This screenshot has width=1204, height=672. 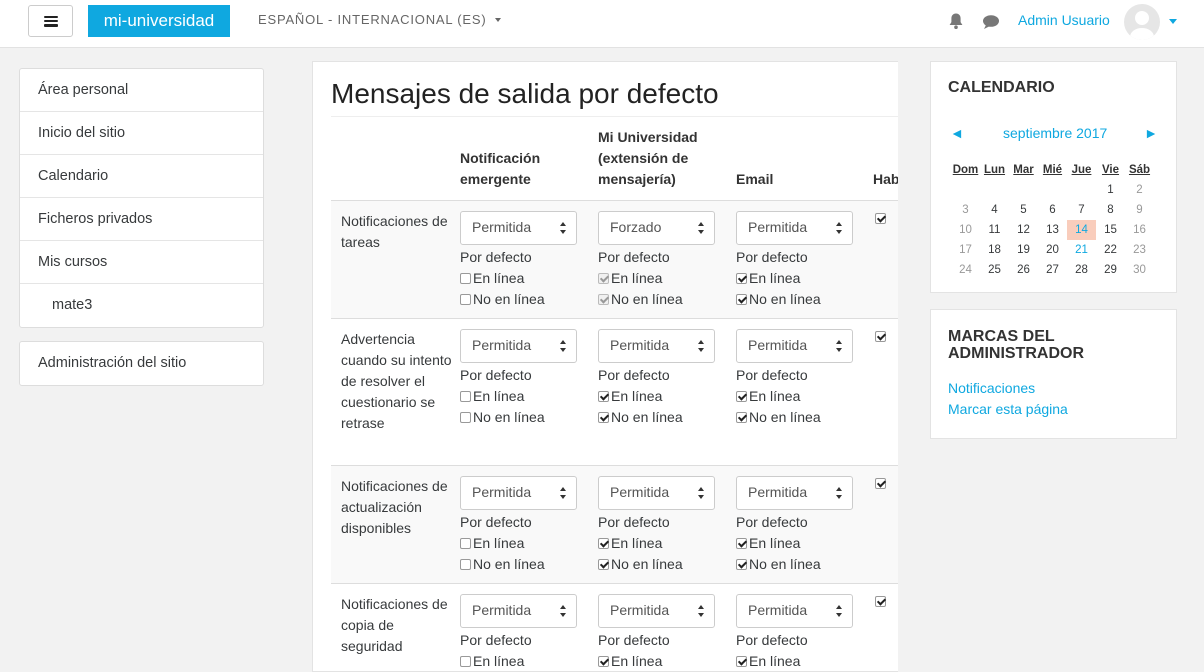 What do you see at coordinates (1081, 190) in the screenshot?
I see `calendar-day` at bounding box center [1081, 190].